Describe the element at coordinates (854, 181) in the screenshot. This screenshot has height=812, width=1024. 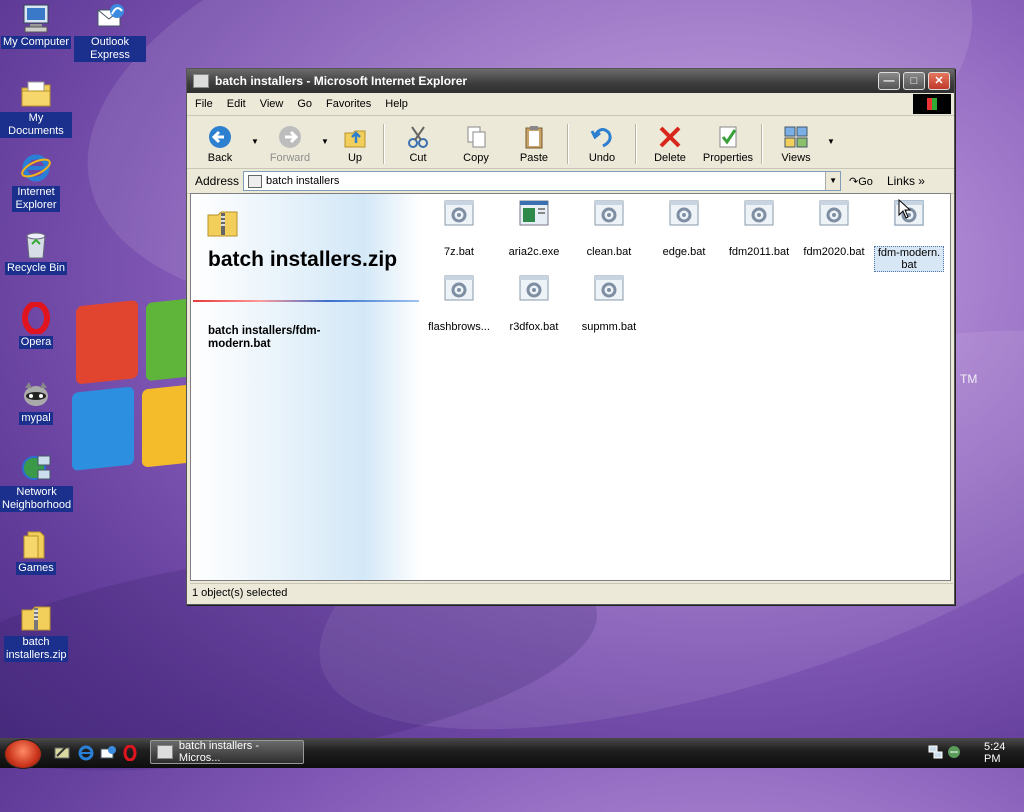
I see `go-arrow-icon: ↷` at that location.